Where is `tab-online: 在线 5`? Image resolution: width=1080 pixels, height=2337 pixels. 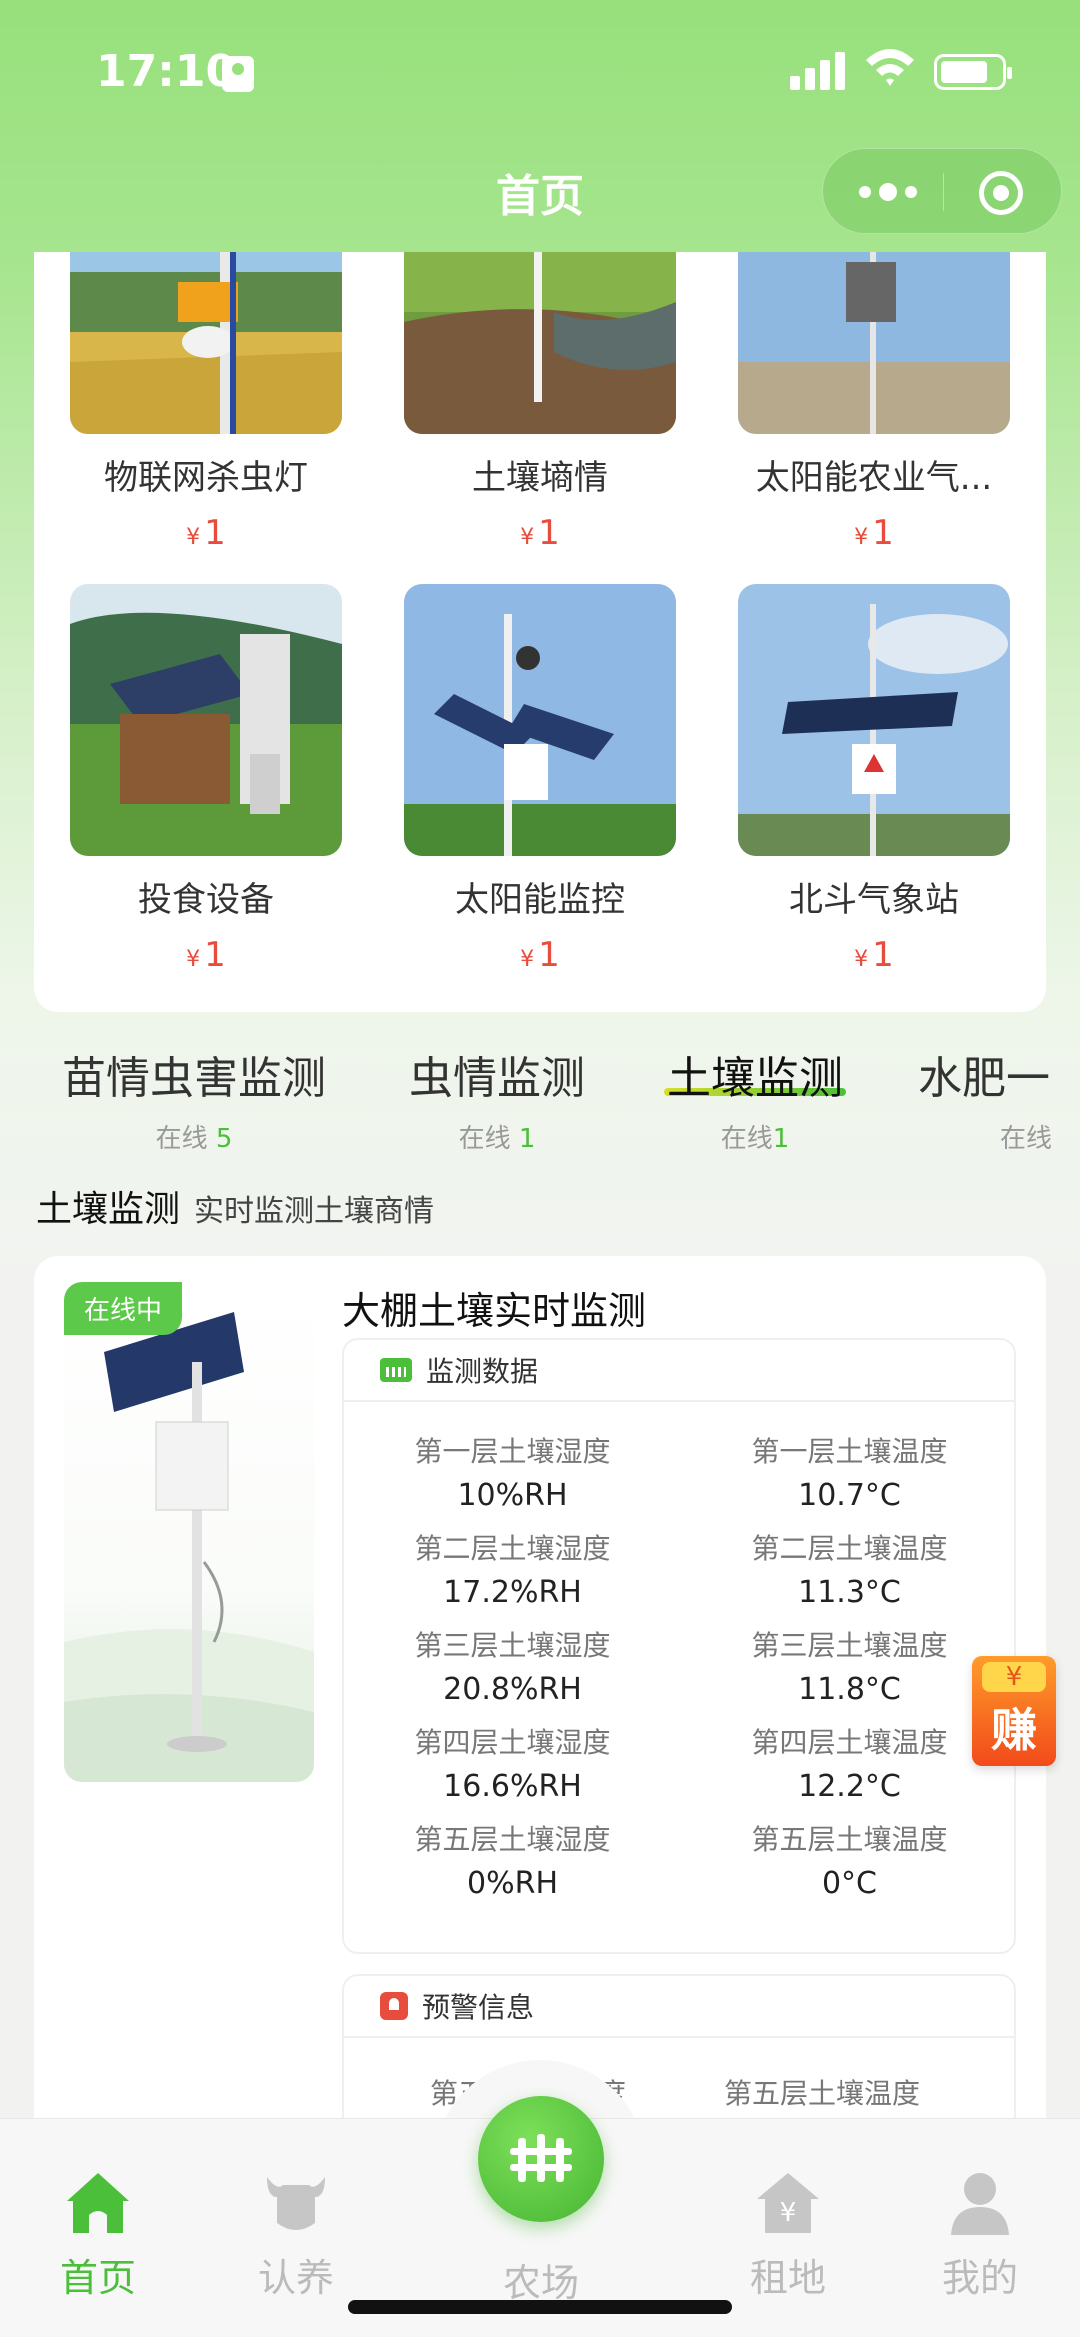
tab-online: 在线 5 is located at coordinates (194, 1139).